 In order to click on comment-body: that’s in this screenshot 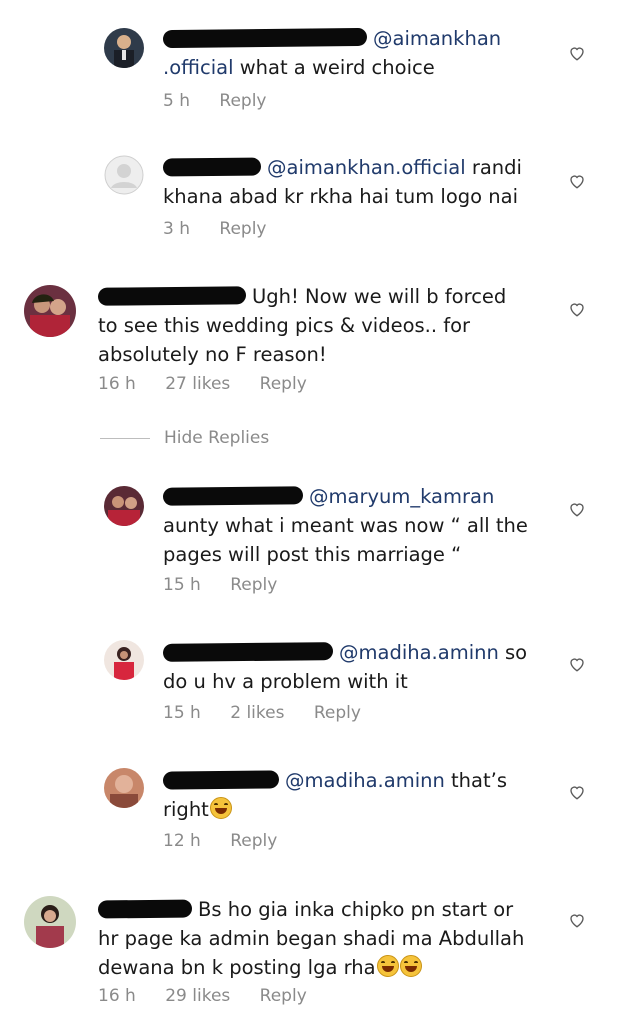, I will do `click(475, 780)`.